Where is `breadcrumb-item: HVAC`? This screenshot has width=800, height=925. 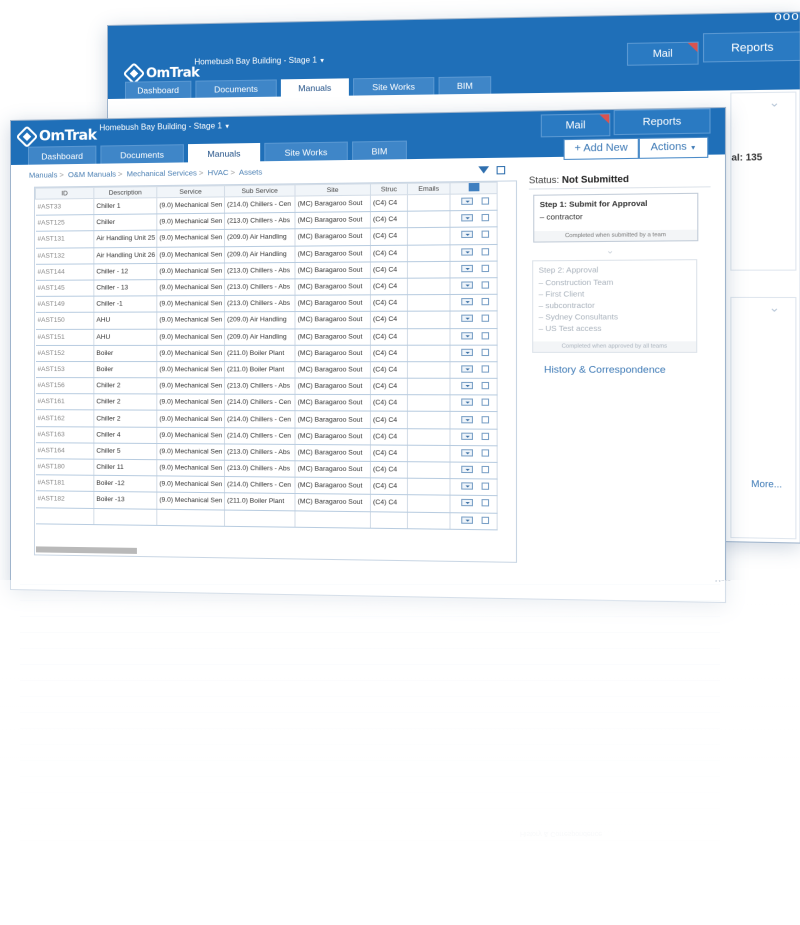
breadcrumb-item: HVAC is located at coordinates (218, 172).